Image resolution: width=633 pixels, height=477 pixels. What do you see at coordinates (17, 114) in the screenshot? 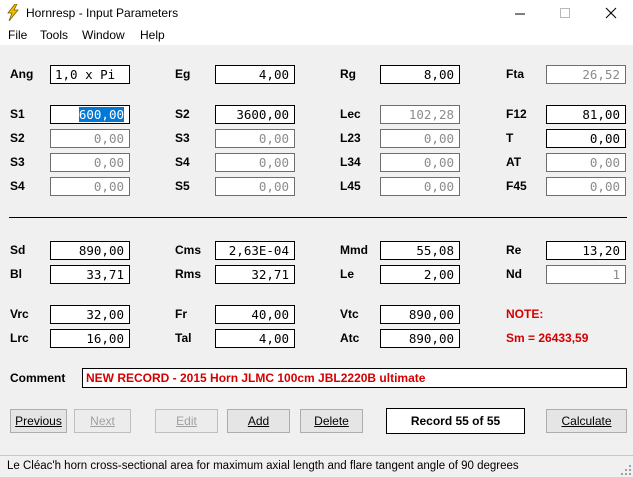
I see `s1-label: S1` at bounding box center [17, 114].